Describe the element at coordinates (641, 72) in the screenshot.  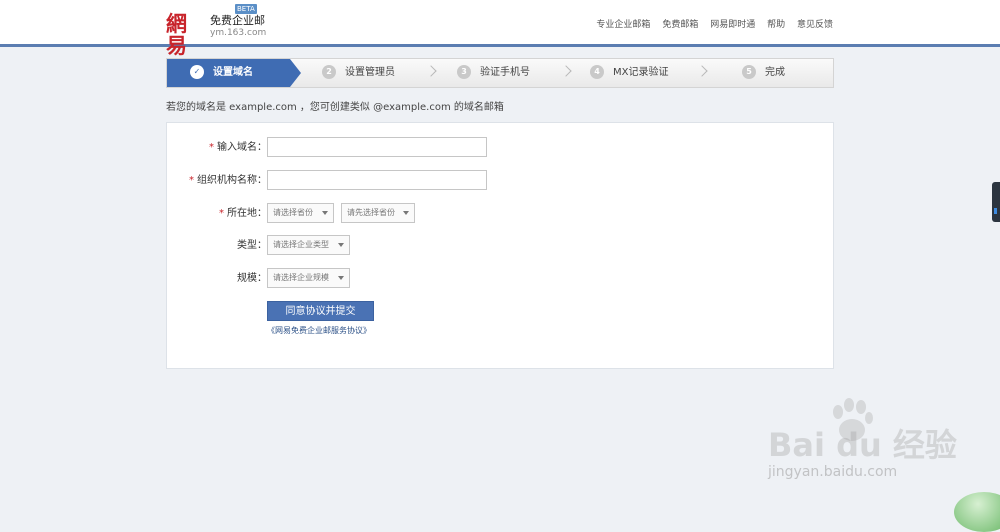
I see `step-label: MX记录验证` at that location.